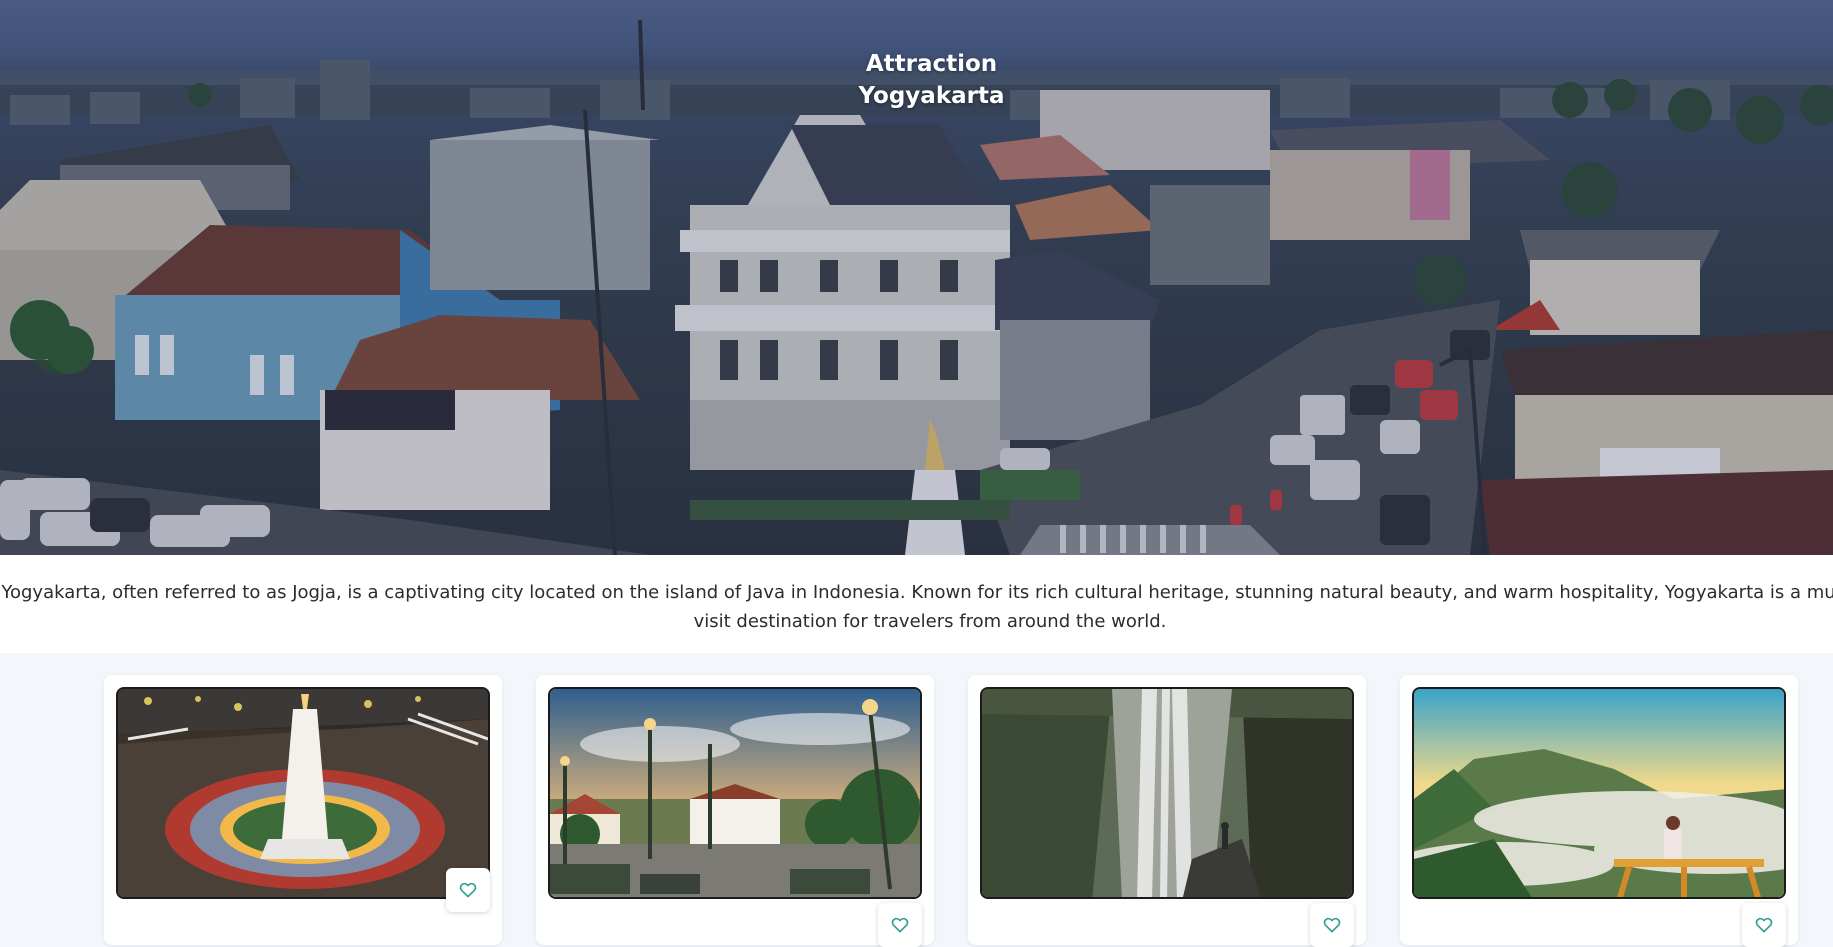  I want to click on misty-hills-viewpoint-photo, so click(1599, 793).